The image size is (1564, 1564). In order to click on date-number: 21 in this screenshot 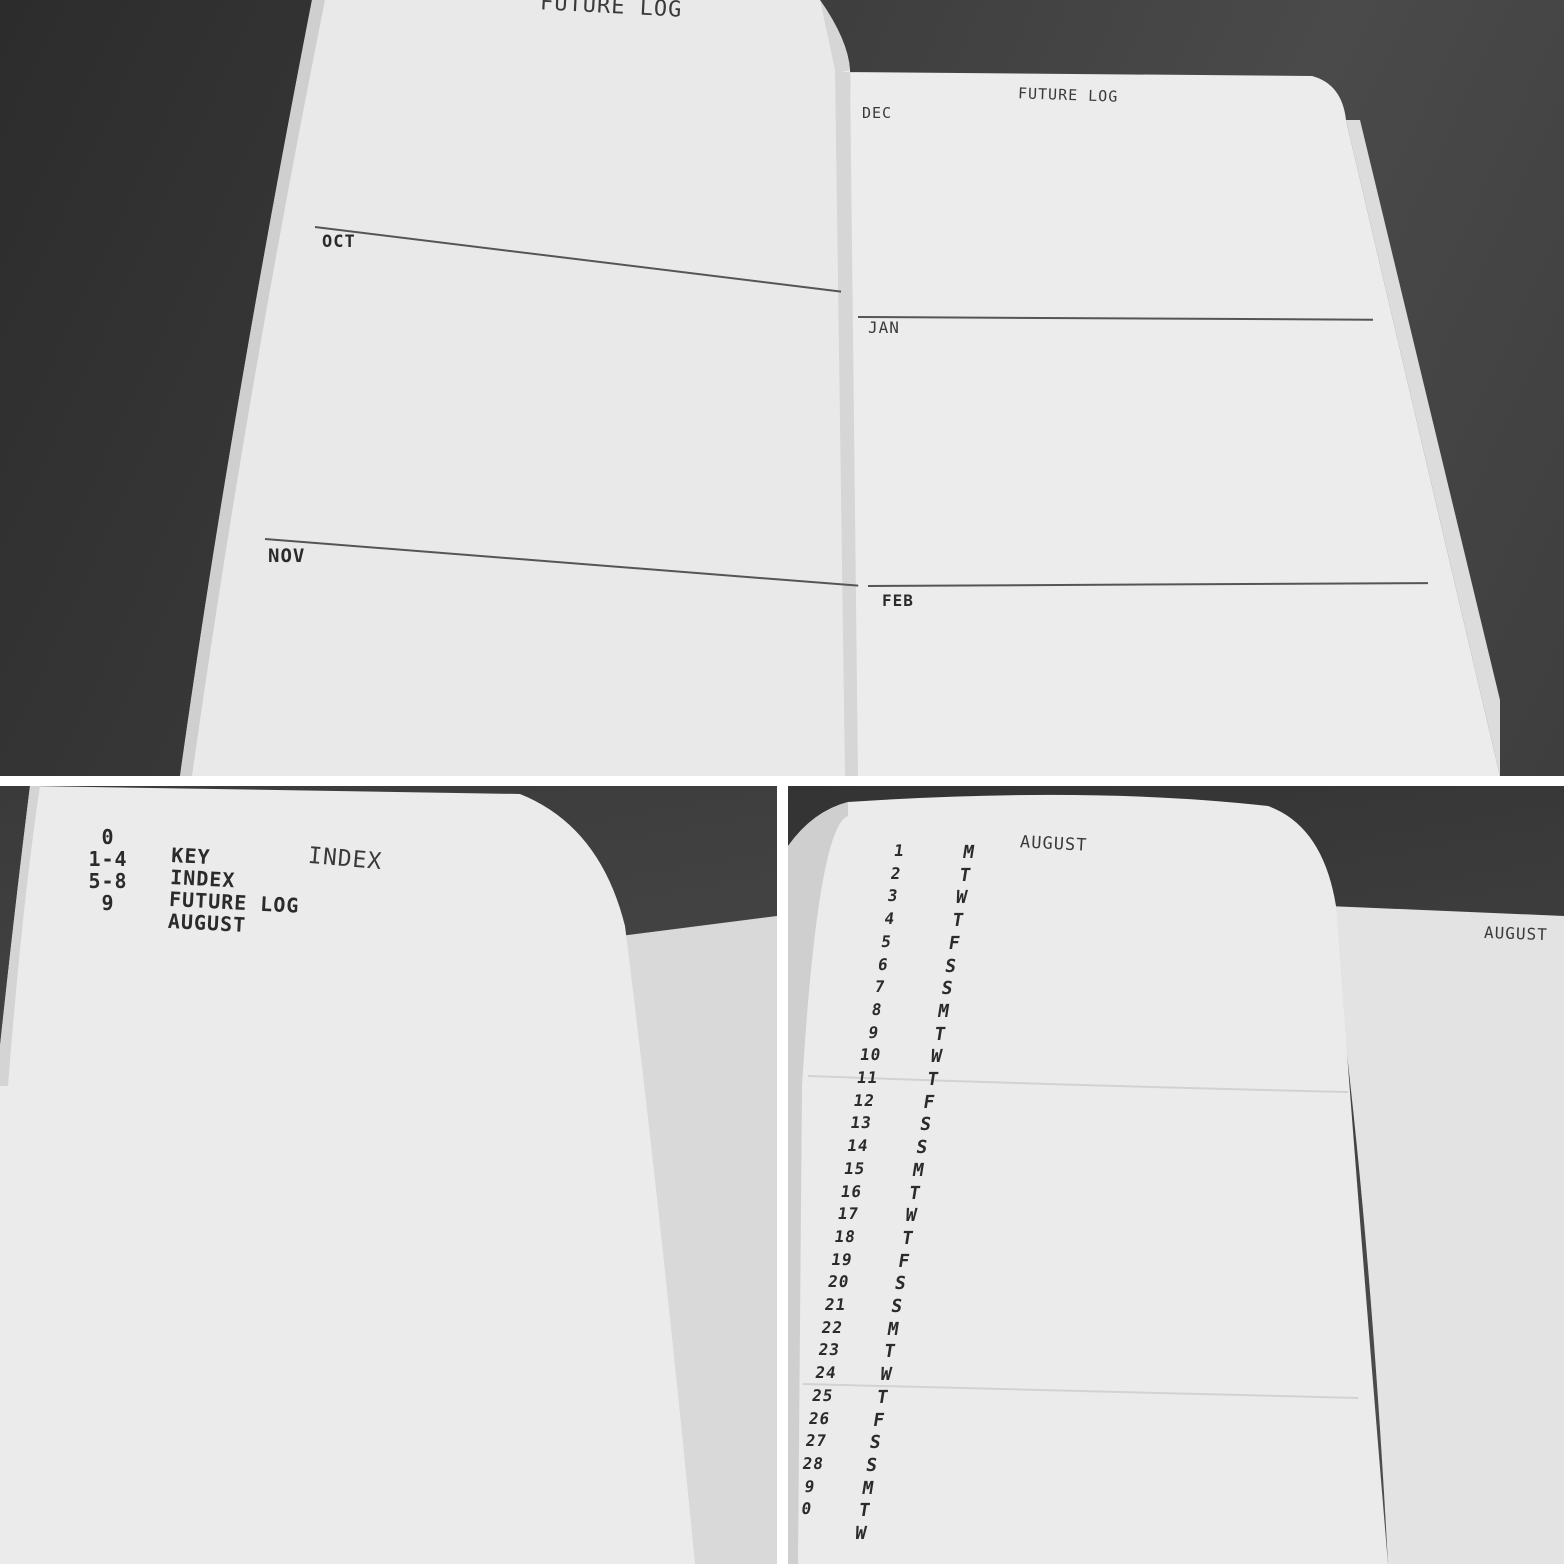, I will do `click(835, 1305)`.